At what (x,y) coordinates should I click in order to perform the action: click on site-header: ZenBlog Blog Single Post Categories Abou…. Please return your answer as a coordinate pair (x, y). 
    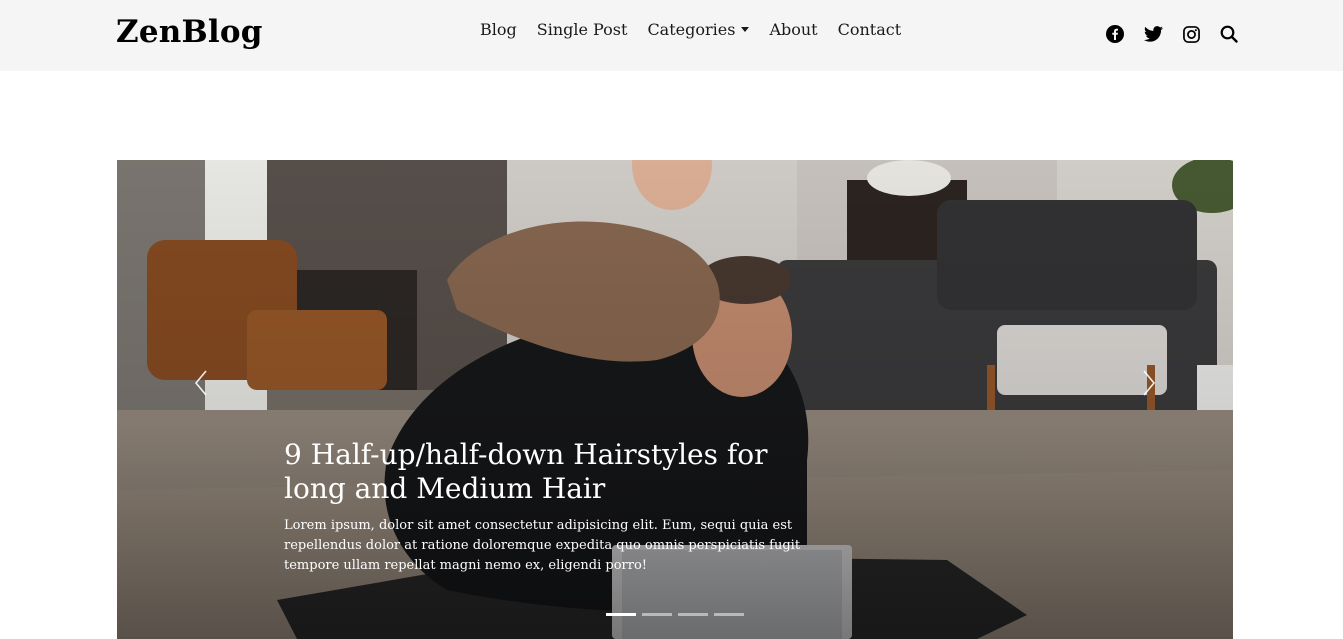
    Looking at the image, I should click on (671, 35).